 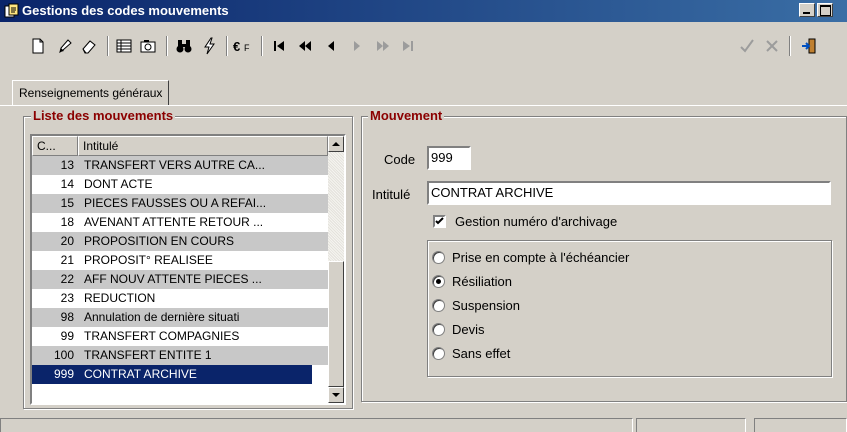 I want to click on row-code: 99, so click(x=67, y=336).